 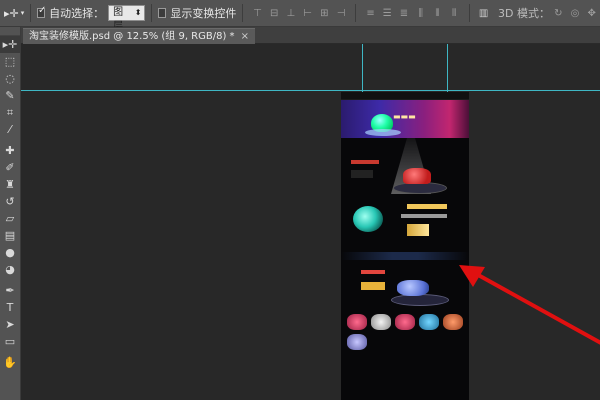 I want to click on horizontal-guide, so click(x=310, y=90).